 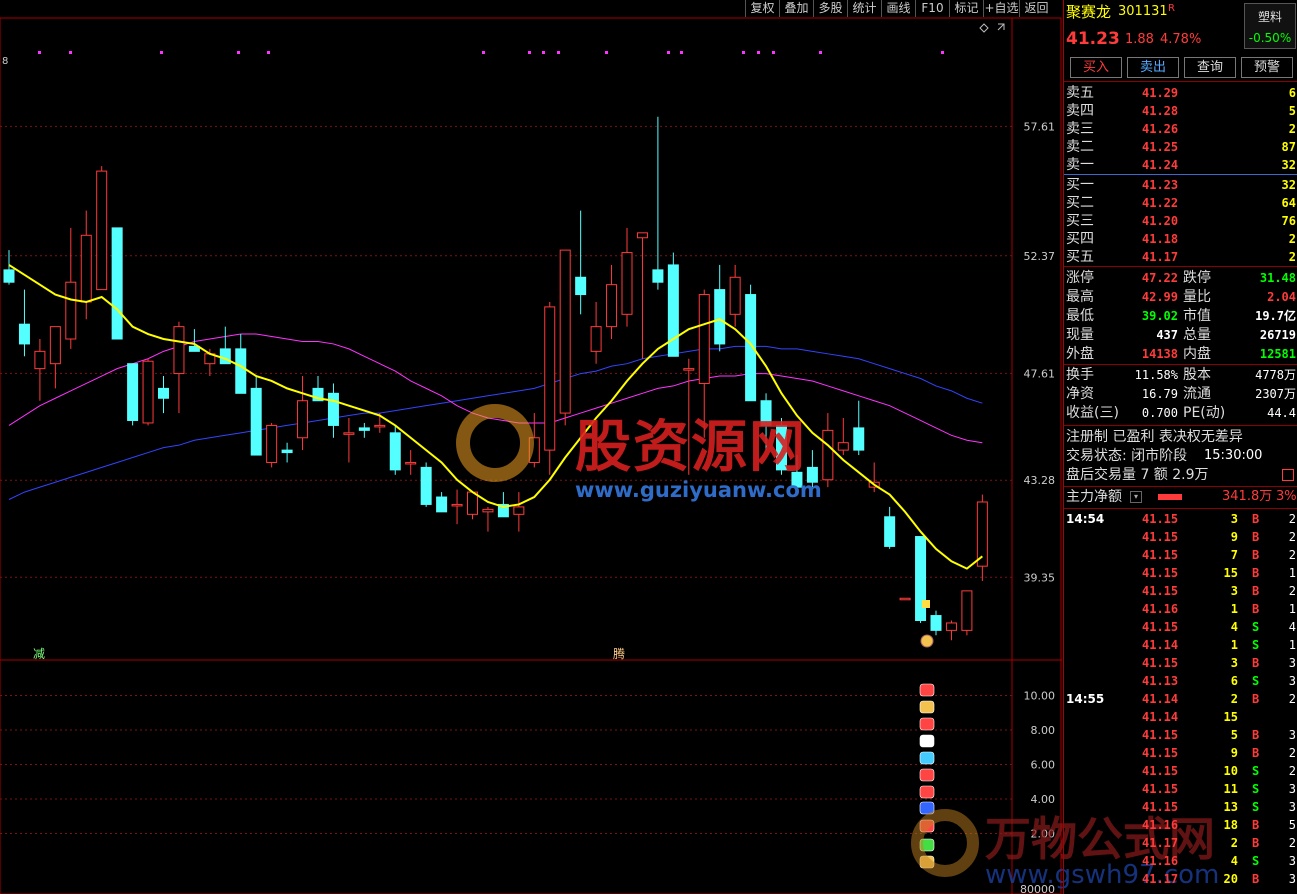 What do you see at coordinates (1288, 221) in the screenshot?
I see `level-volume: 76` at bounding box center [1288, 221].